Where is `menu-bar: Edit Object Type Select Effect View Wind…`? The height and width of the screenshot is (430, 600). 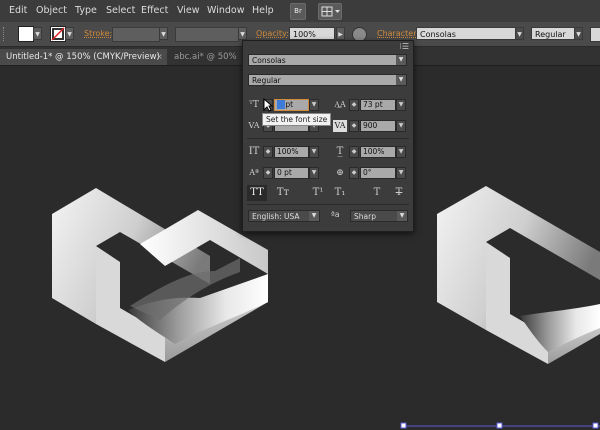 menu-bar: Edit Object Type Select Effect View Wind… is located at coordinates (300, 11).